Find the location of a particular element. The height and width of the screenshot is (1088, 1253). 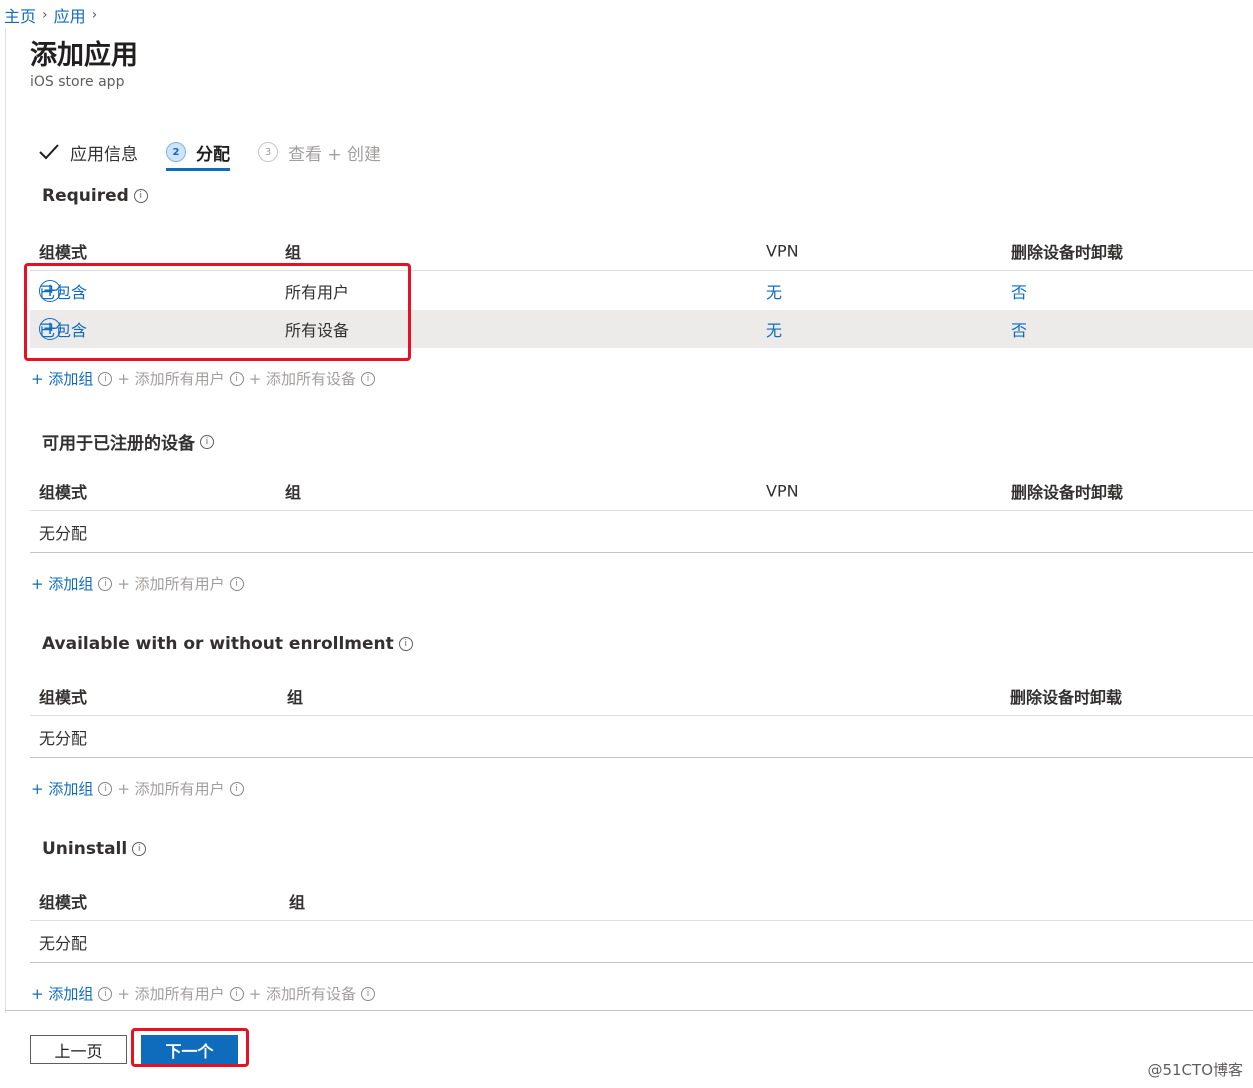

table-header-available: 组模式 组 删除设备时卸载 is located at coordinates (641, 696).